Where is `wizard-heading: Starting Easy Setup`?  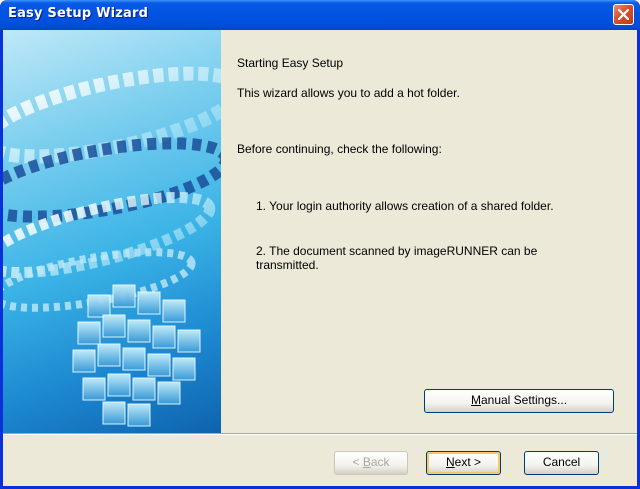 wizard-heading: Starting Easy Setup is located at coordinates (290, 63).